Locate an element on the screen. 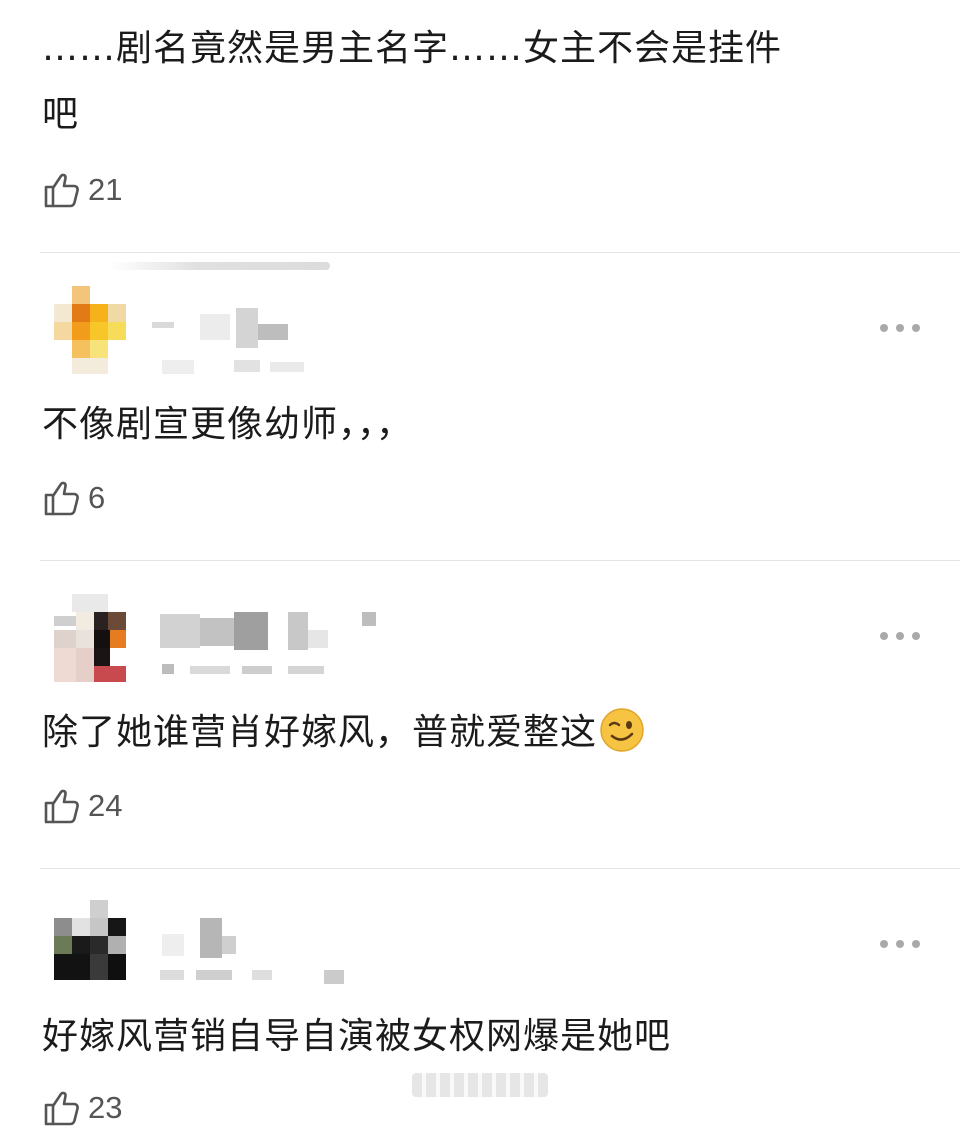  comment-text-continued: 吧 is located at coordinates (61, 114).